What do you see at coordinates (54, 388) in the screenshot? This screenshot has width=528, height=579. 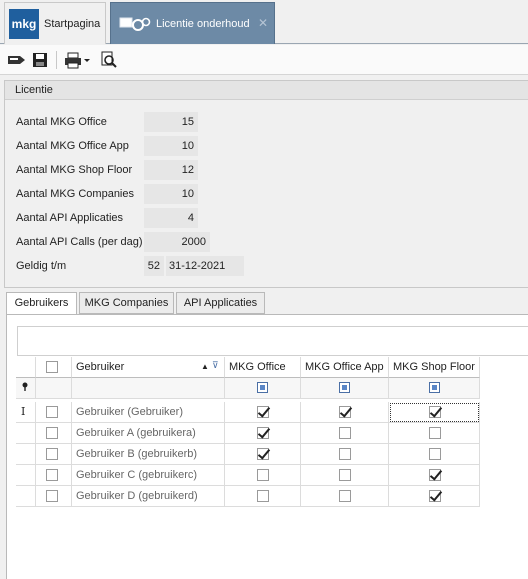 I see `filter-cell-select` at bounding box center [54, 388].